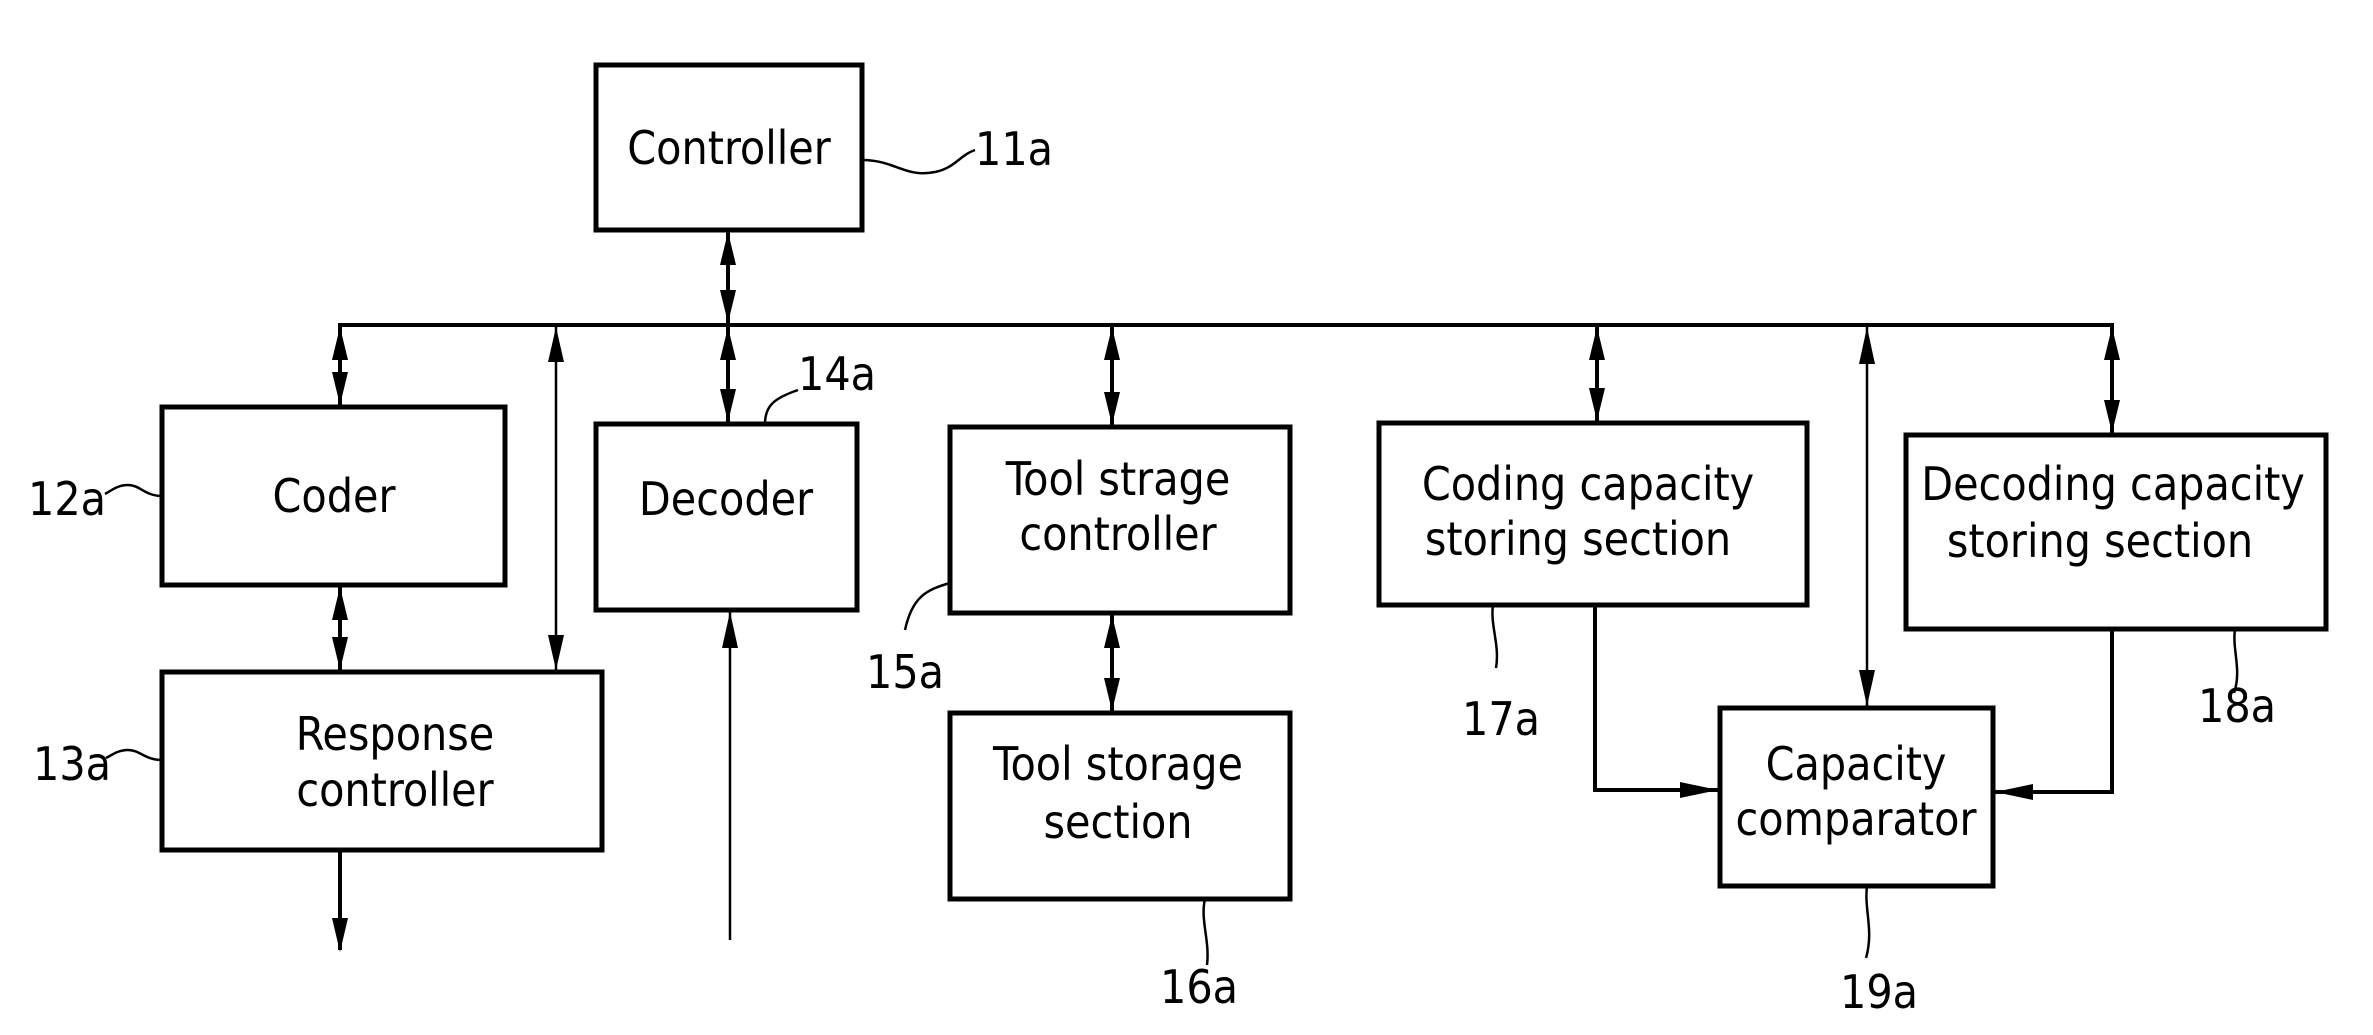  Describe the element at coordinates (905, 672) in the screenshot. I see `ref-15a: 15a` at that location.